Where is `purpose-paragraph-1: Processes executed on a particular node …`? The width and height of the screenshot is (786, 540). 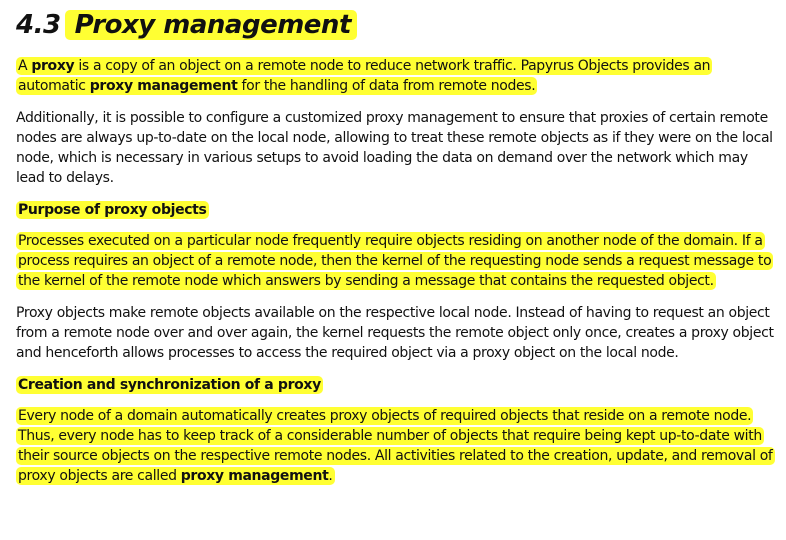
purpose-paragraph-1: Processes executed on a particular node … is located at coordinates (395, 261).